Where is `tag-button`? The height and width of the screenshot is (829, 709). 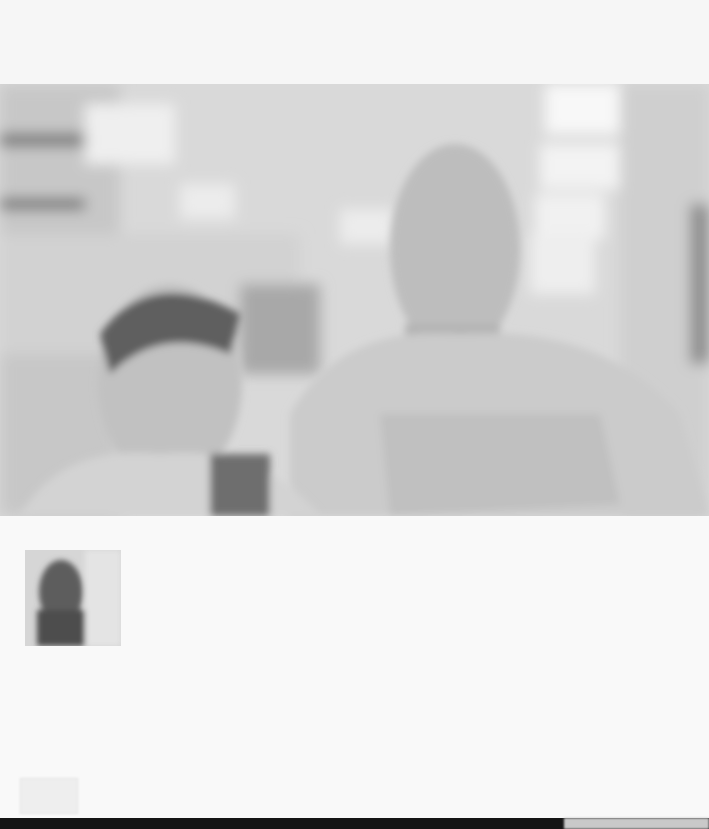
tag-button is located at coordinates (49, 796).